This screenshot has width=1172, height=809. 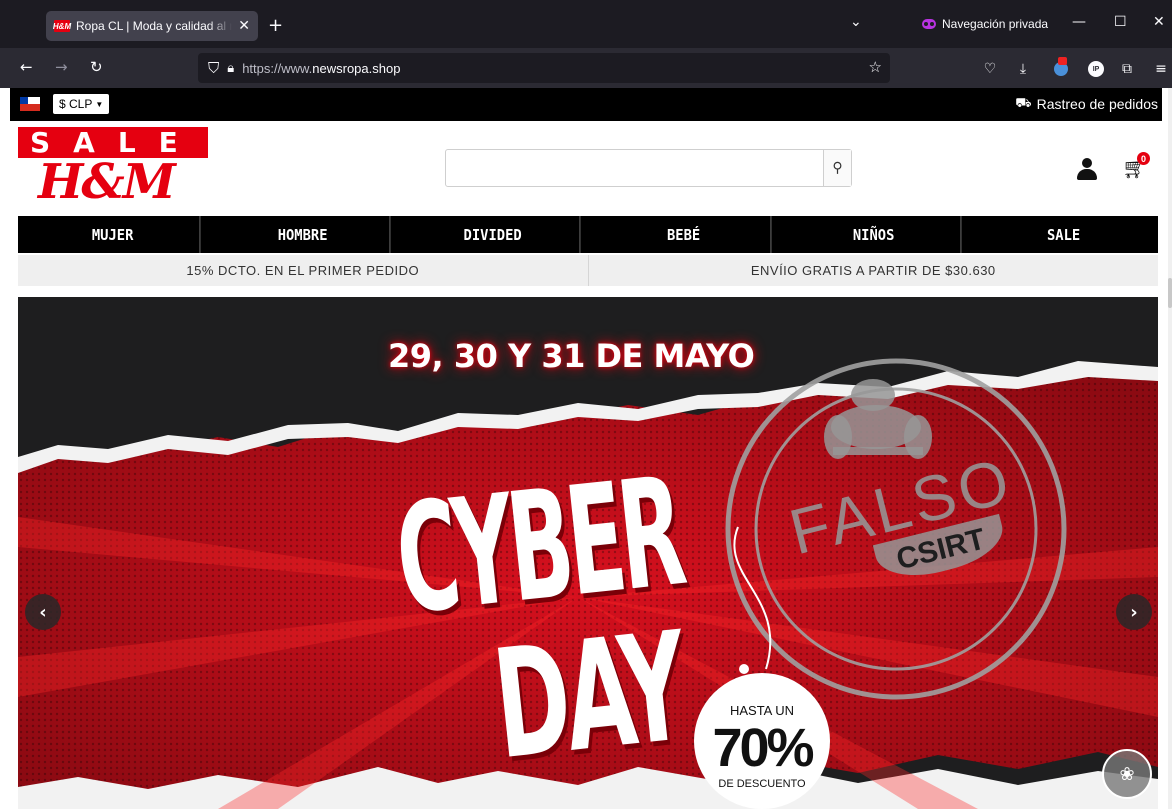 I want to click on discount-tag-bottom: DE DESCUENTO, so click(x=762, y=784).